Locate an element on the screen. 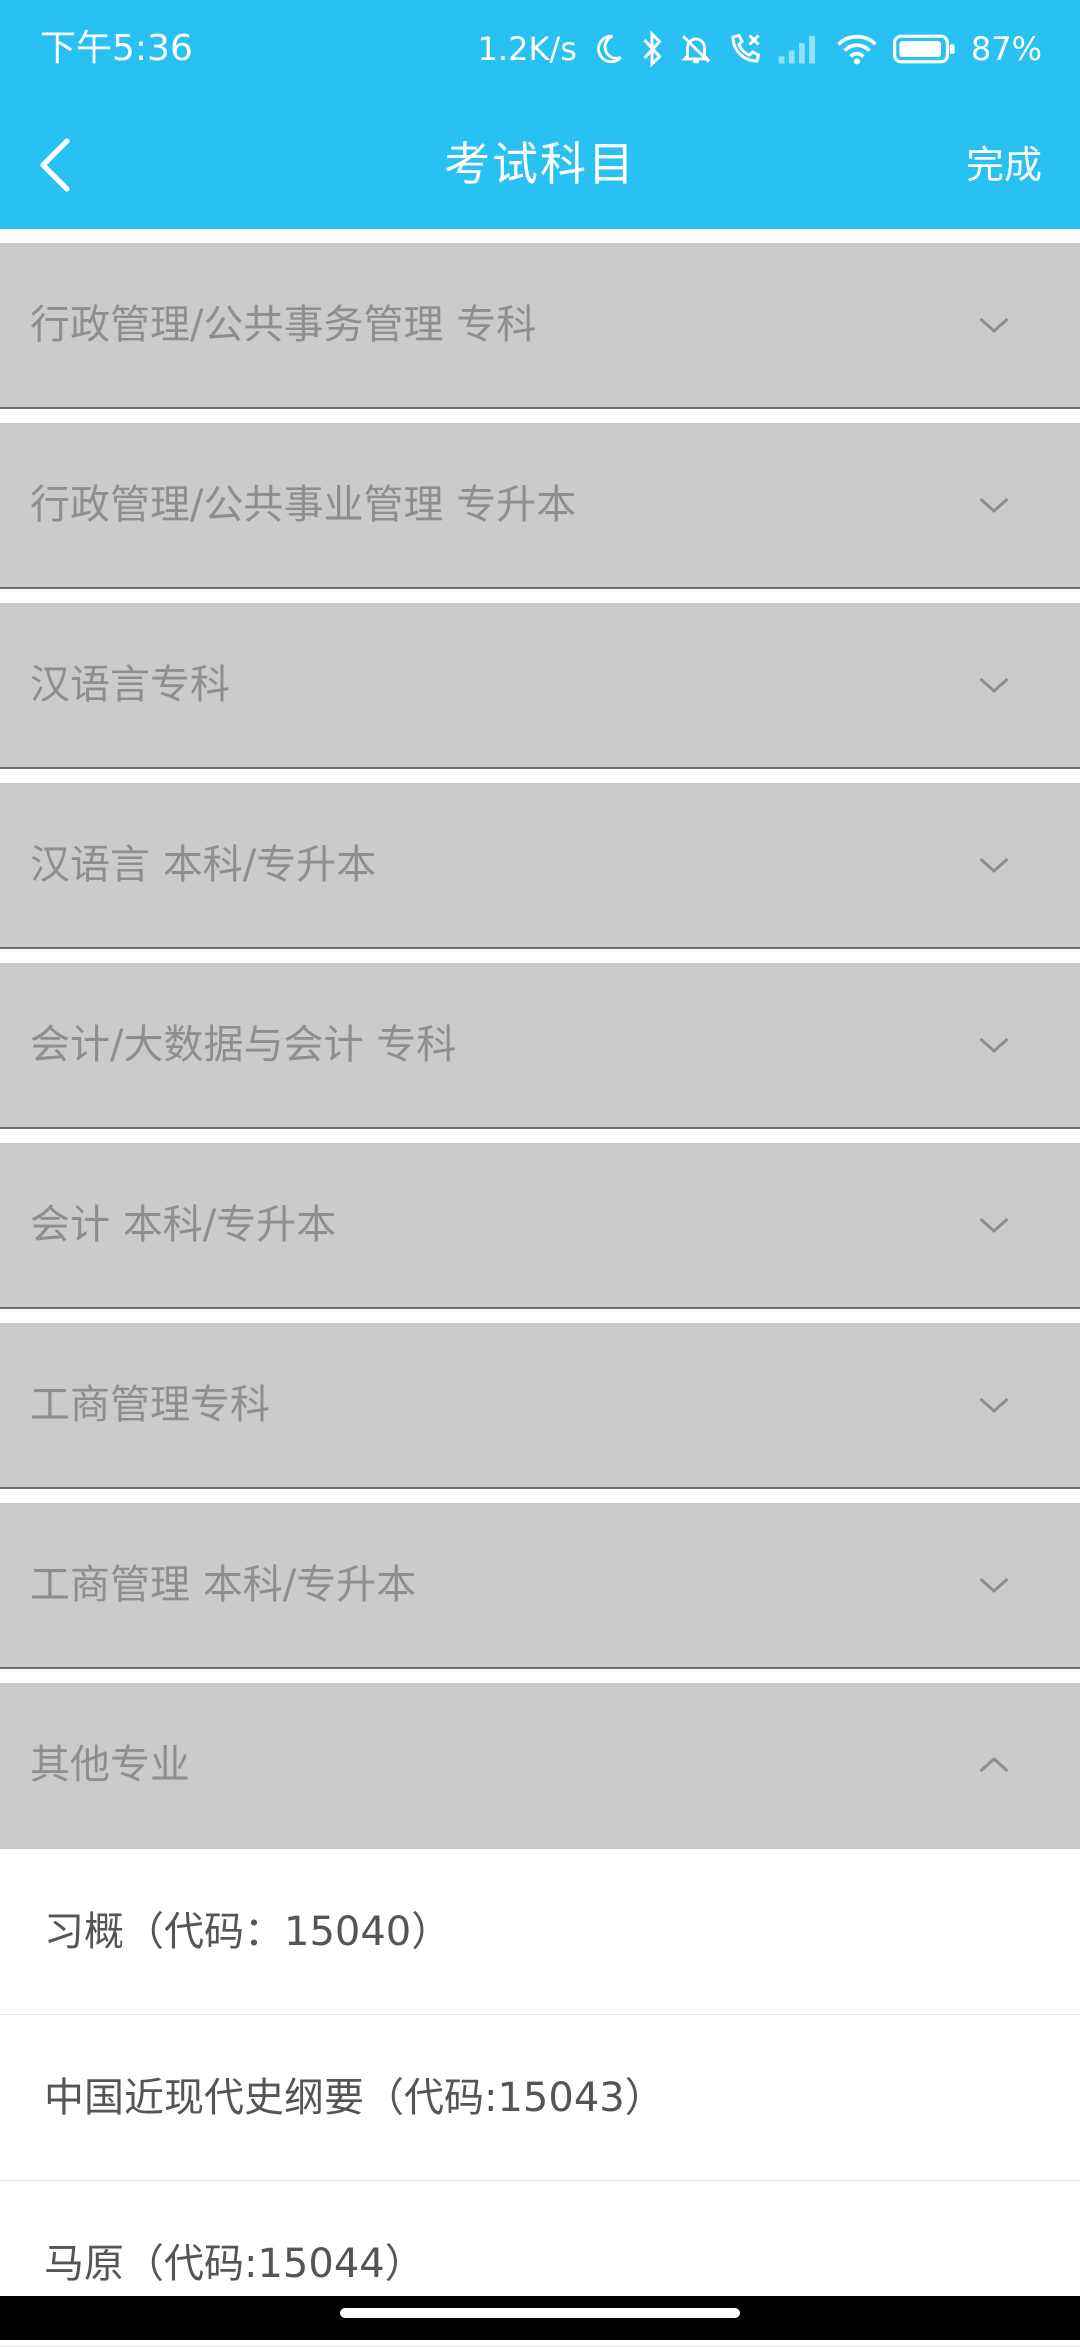 The height and width of the screenshot is (2347, 1080). group-header-expanded: 其他专业 is located at coordinates (540, 1766).